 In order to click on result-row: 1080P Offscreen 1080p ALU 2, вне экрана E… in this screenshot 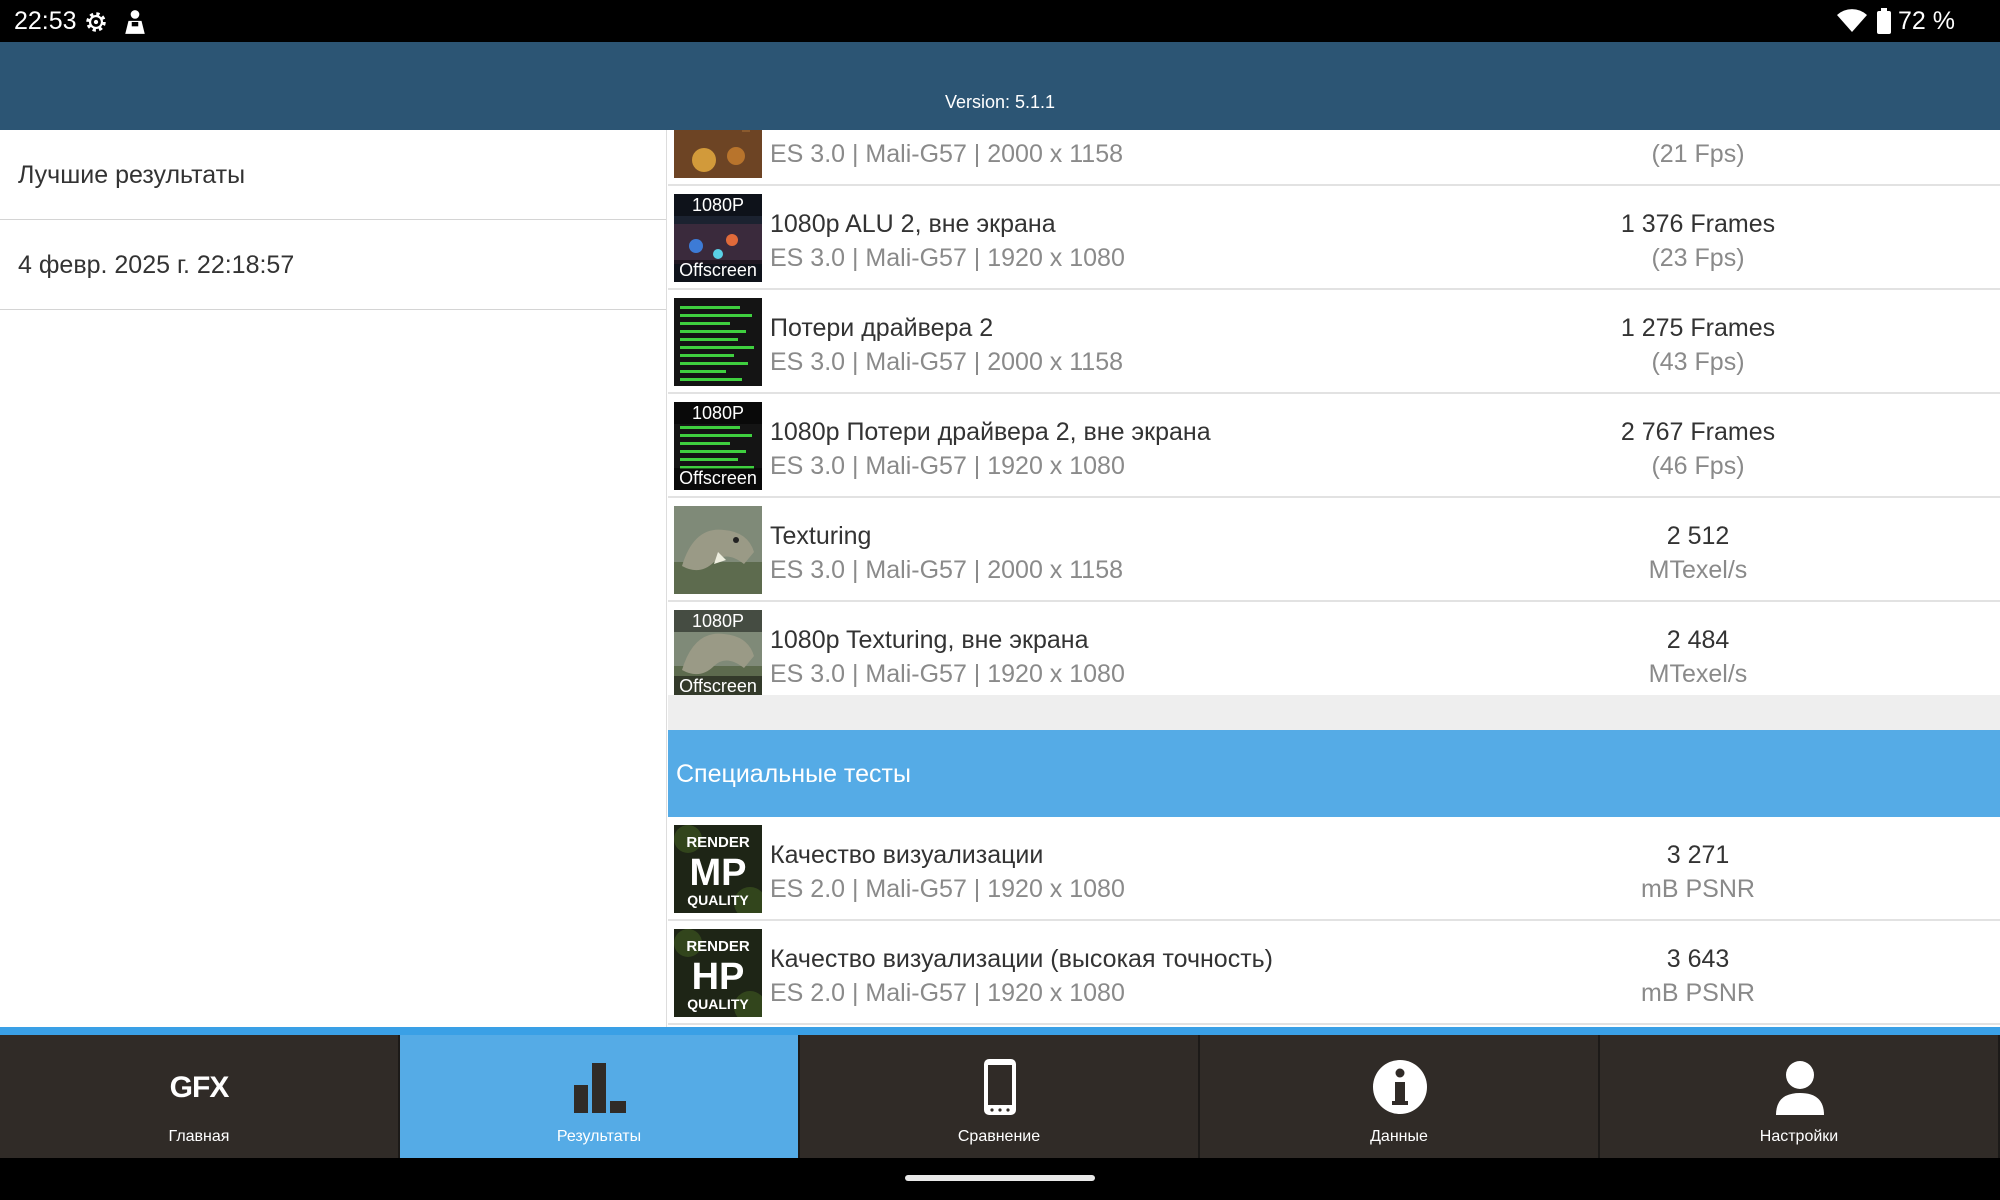, I will do `click(1334, 238)`.